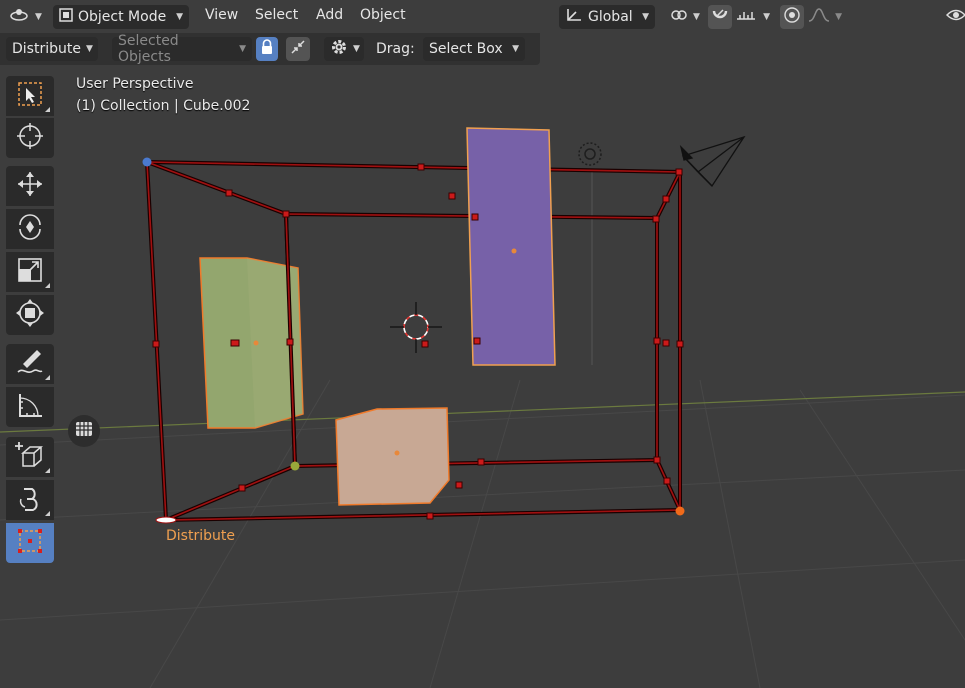  I want to click on corner-handle-white, so click(166, 520).